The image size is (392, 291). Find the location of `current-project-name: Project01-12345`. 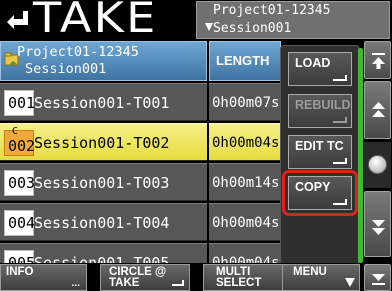

current-project-name: Project01-12345 is located at coordinates (272, 10).